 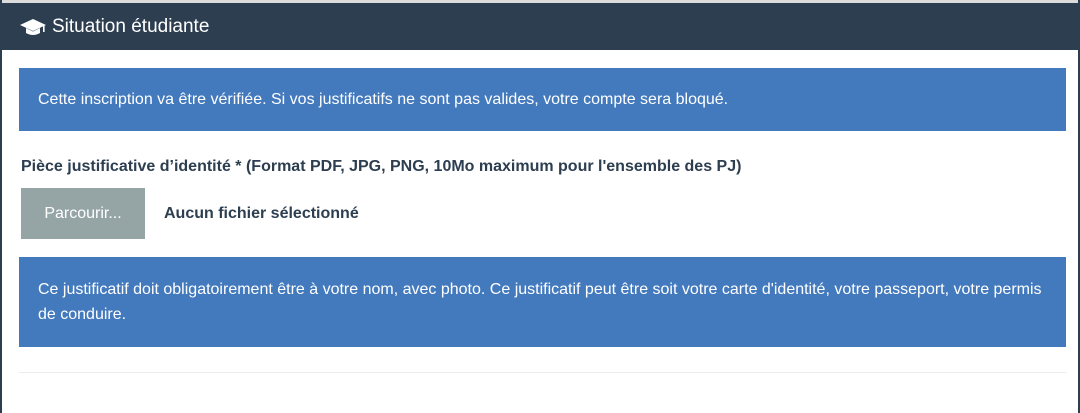 What do you see at coordinates (261, 213) in the screenshot?
I see `file-status-text: Aucun fichier sélectionné` at bounding box center [261, 213].